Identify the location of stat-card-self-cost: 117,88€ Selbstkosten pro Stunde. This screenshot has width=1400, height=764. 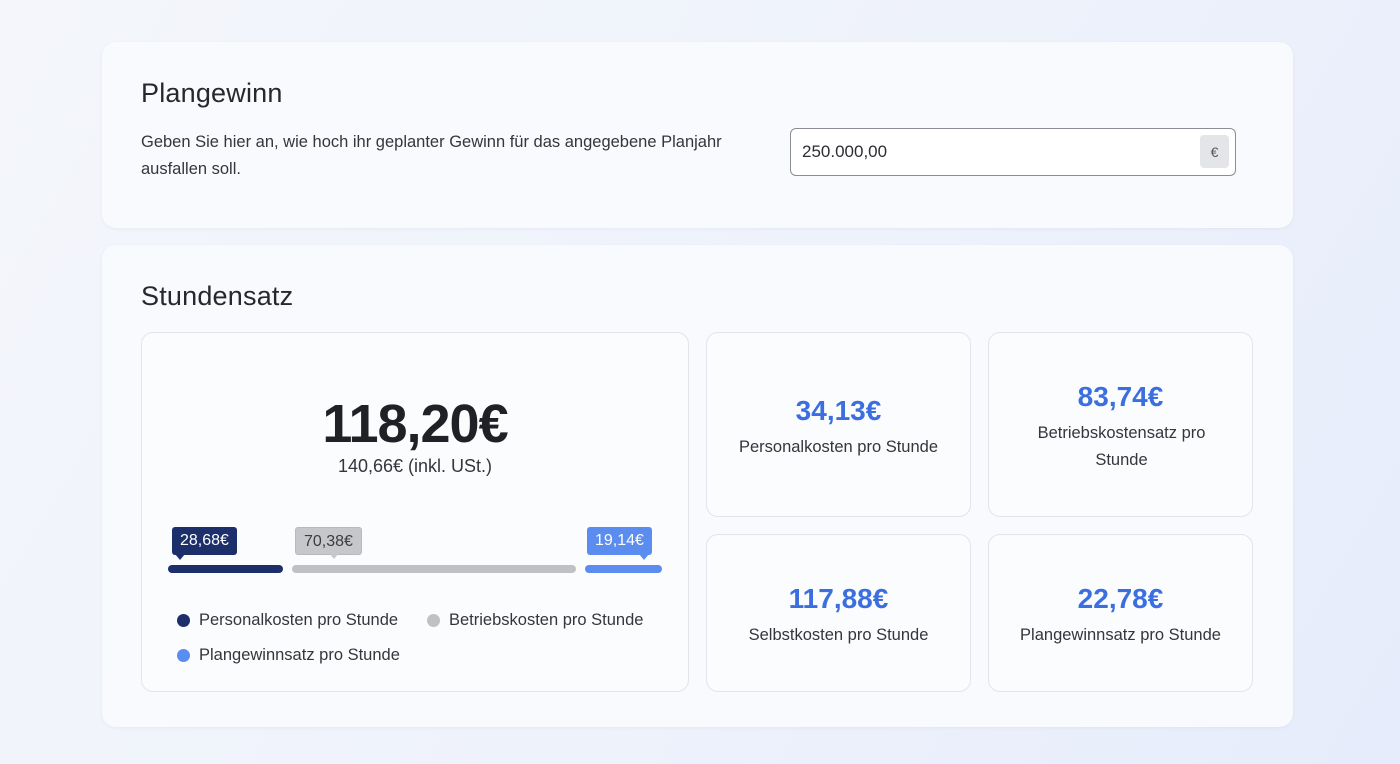
(838, 613).